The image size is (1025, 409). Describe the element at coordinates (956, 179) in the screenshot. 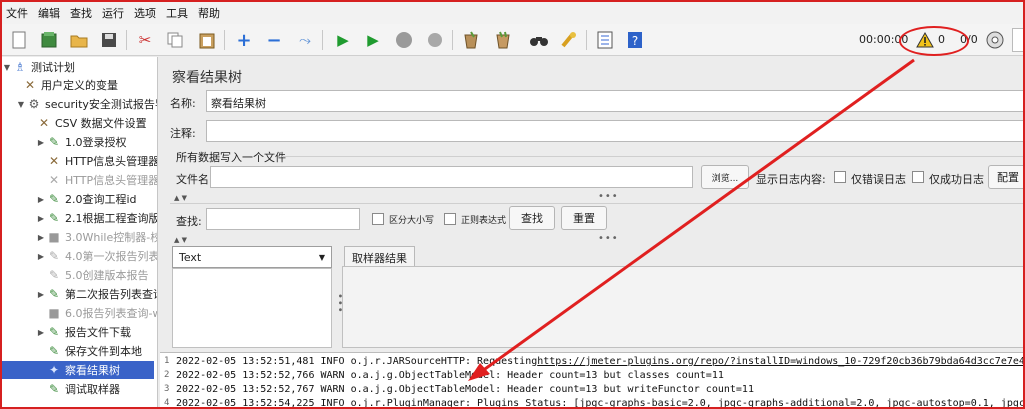

I see `success-only-label: 仅成功日志` at that location.